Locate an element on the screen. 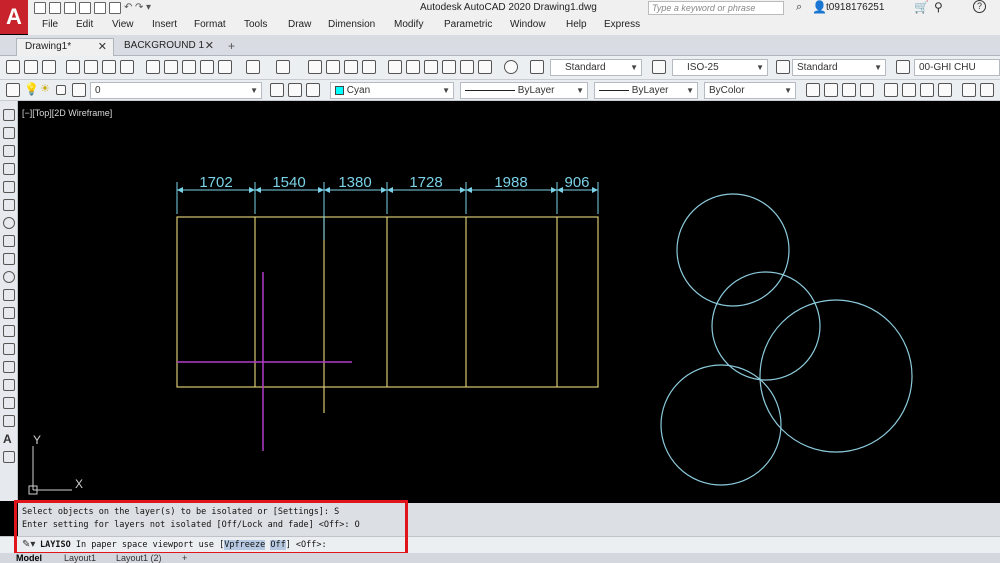 Image resolution: width=1000 pixels, height=563 pixels. ucs-x-label: X is located at coordinates (79, 484).